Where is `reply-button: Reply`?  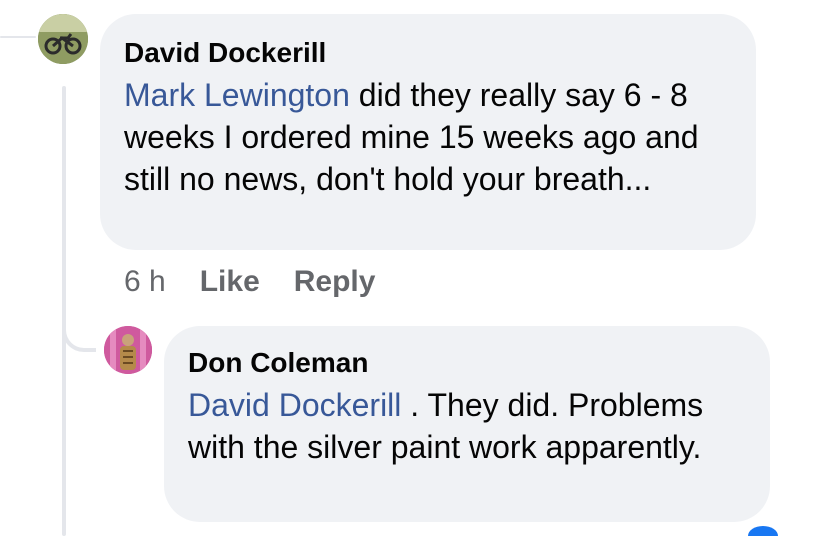 reply-button: Reply is located at coordinates (335, 282).